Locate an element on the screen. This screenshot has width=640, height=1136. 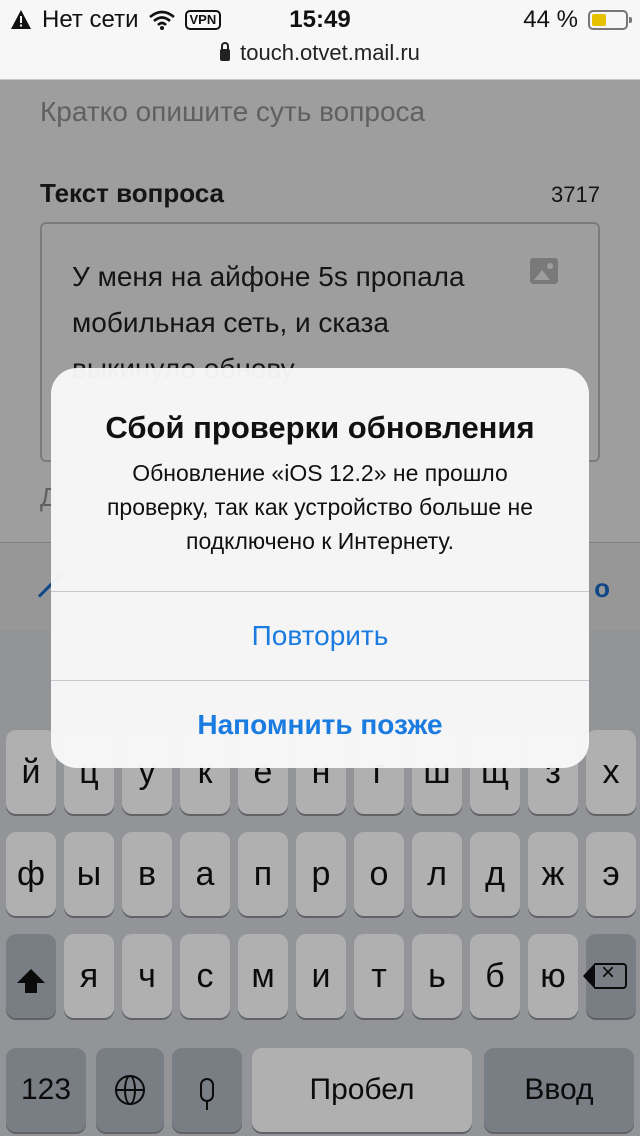
alert-title: Сбой проверки обновления is located at coordinates (320, 427).